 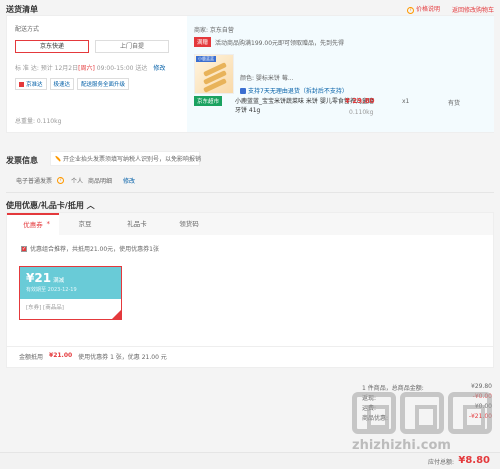 I want to click on pay-amount: ¥8.80, so click(x=474, y=460).